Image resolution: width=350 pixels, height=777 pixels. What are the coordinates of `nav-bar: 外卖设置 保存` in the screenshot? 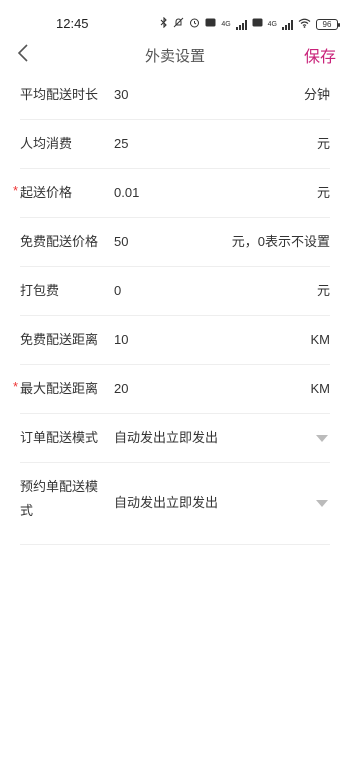 It's located at (175, 53).